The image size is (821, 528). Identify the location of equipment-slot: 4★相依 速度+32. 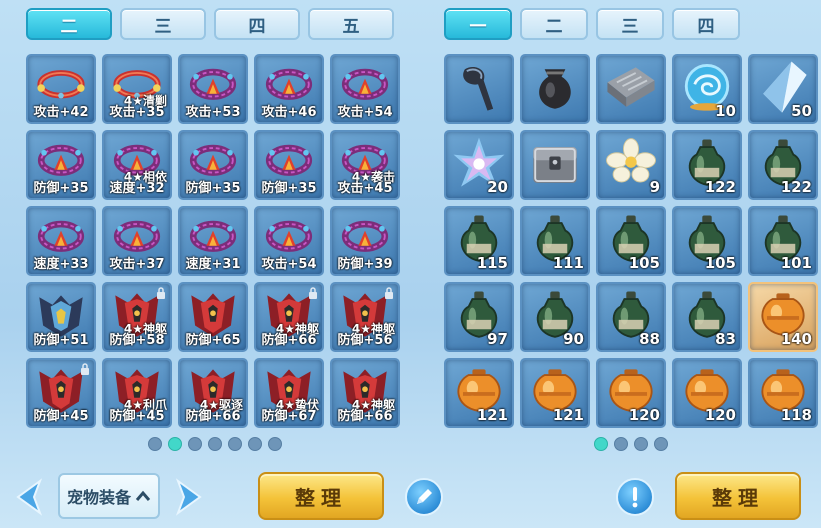
(137, 165).